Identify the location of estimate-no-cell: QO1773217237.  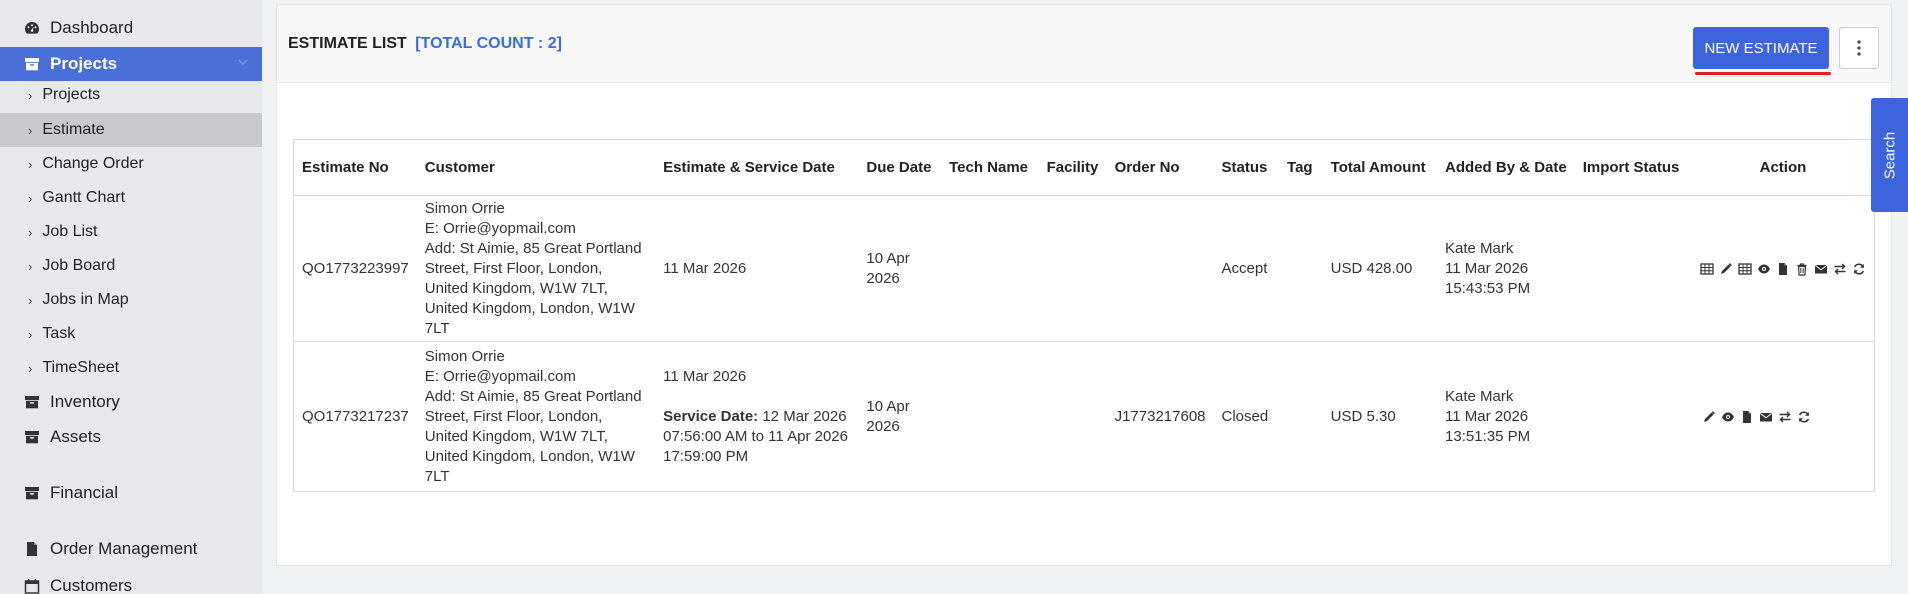
(355, 416).